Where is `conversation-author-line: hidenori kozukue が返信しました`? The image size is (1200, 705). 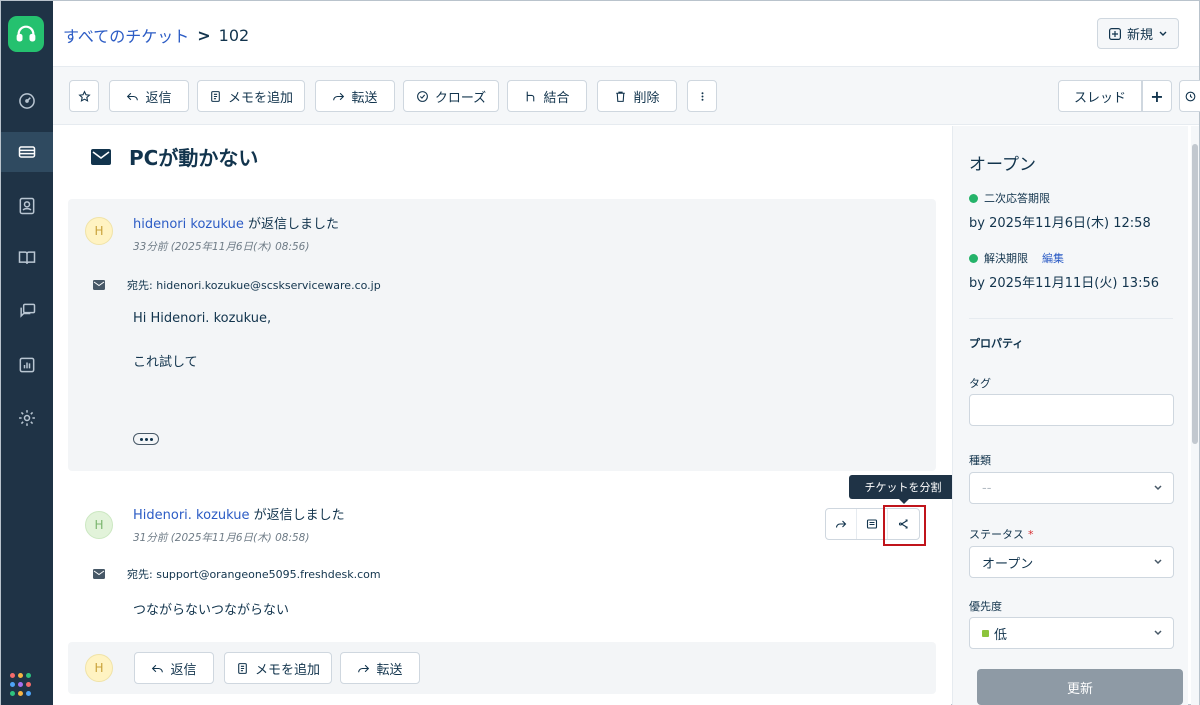 conversation-author-line: hidenori kozukue が返信しました is located at coordinates (236, 222).